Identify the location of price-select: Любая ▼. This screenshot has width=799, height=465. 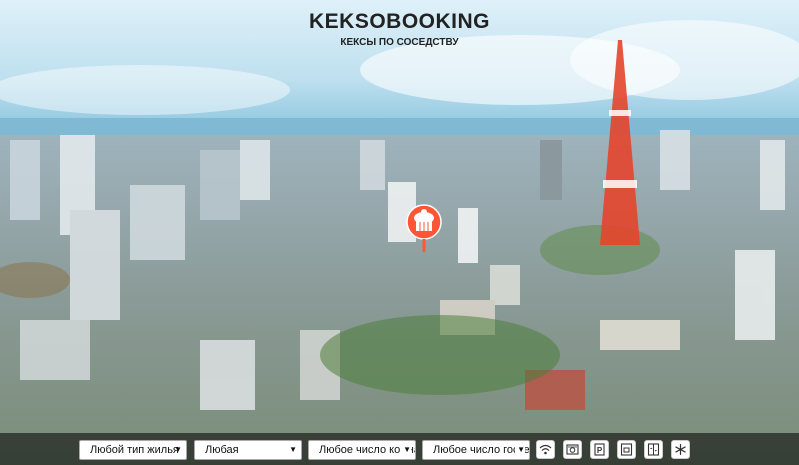
(248, 450).